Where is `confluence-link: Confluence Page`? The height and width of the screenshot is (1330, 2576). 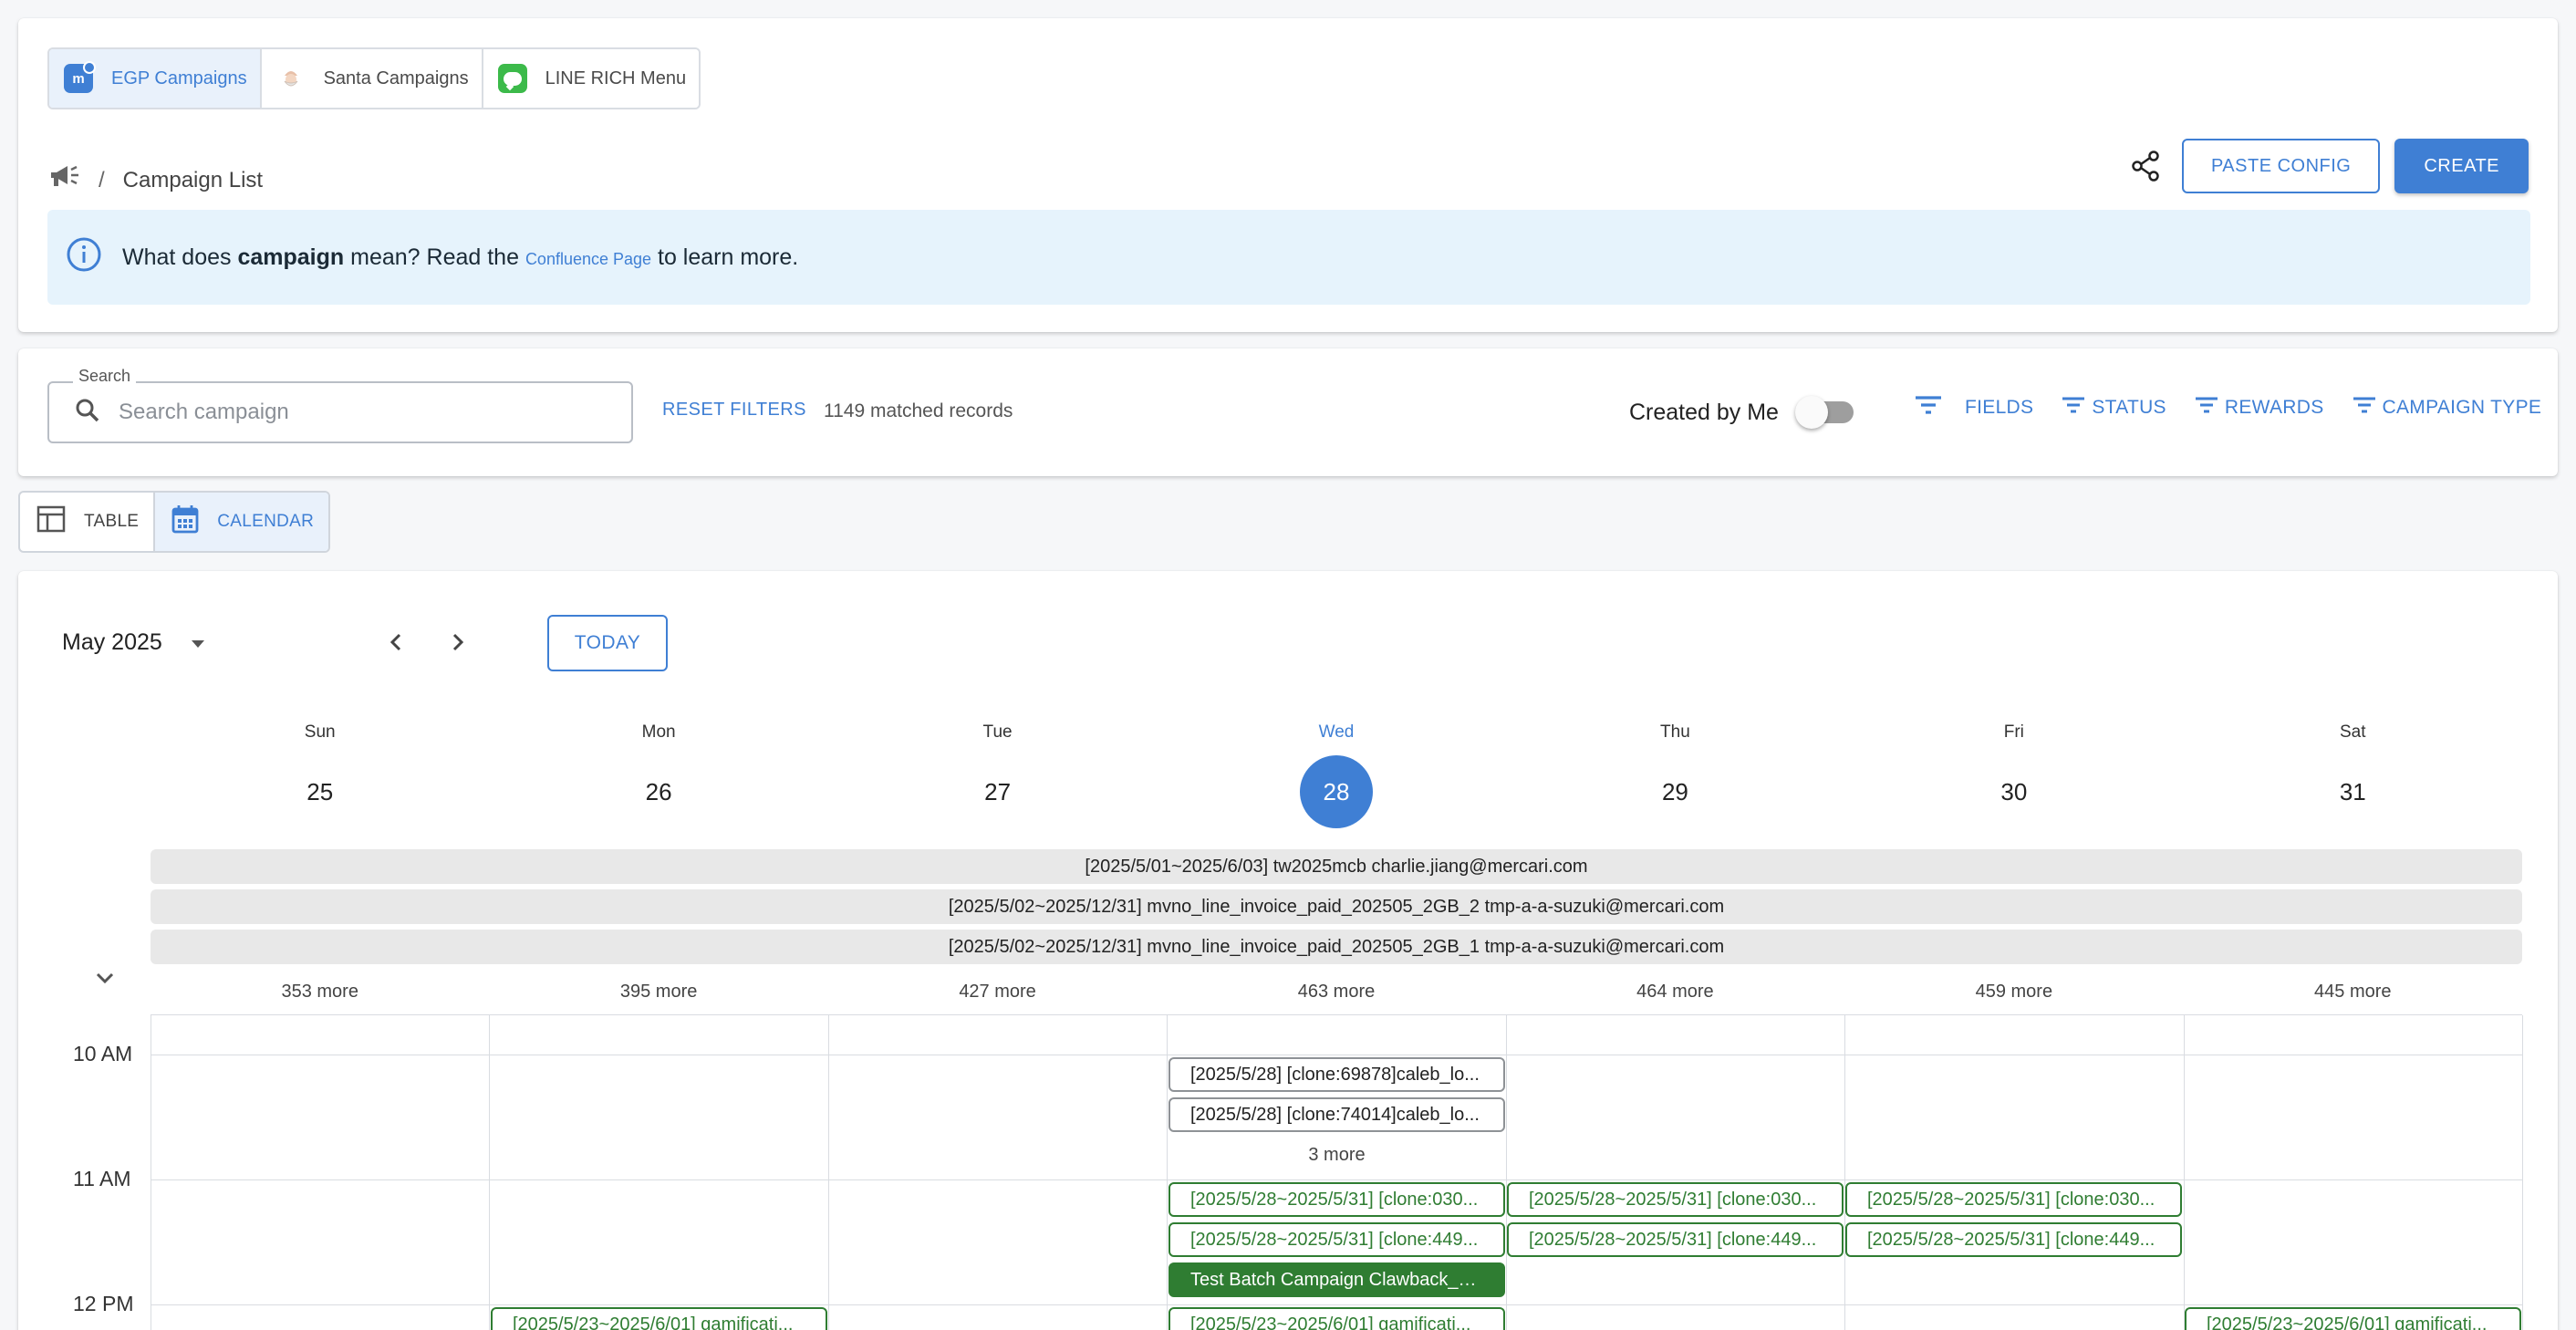 confluence-link: Confluence Page is located at coordinates (588, 259).